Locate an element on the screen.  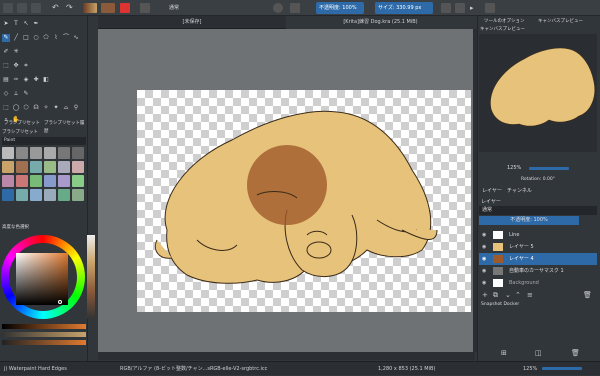
measure-tool-icon: ⟂ is located at coordinates (16, 94).